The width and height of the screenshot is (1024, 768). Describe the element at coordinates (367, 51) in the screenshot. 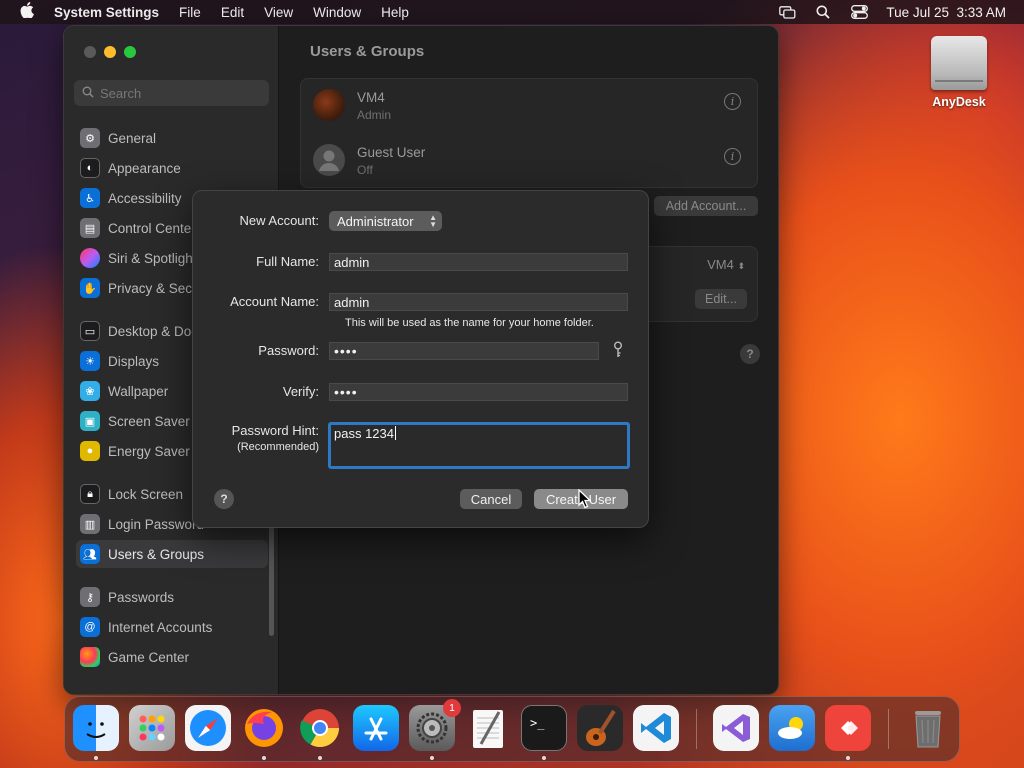

I see `page-title: Users & Groups` at that location.